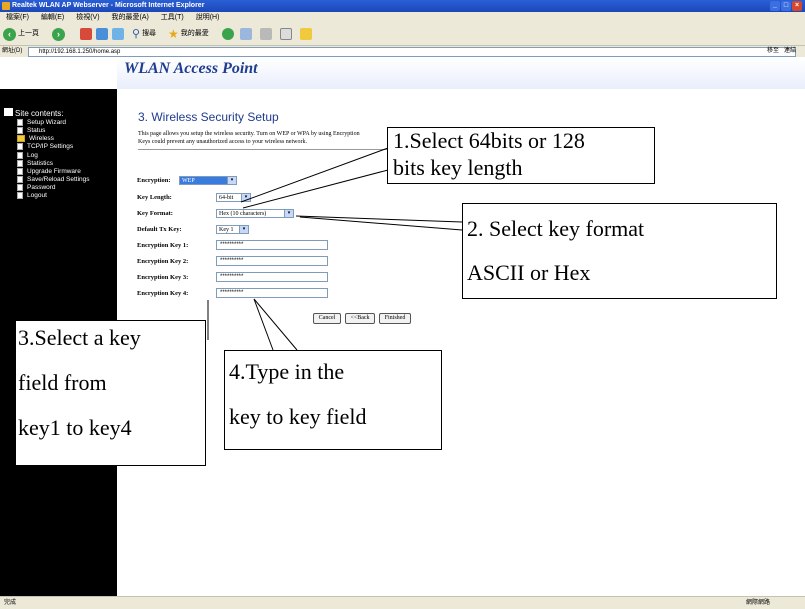  Describe the element at coordinates (556, 228) in the screenshot. I see `callout-2-line-1: 2. Select key format` at that location.